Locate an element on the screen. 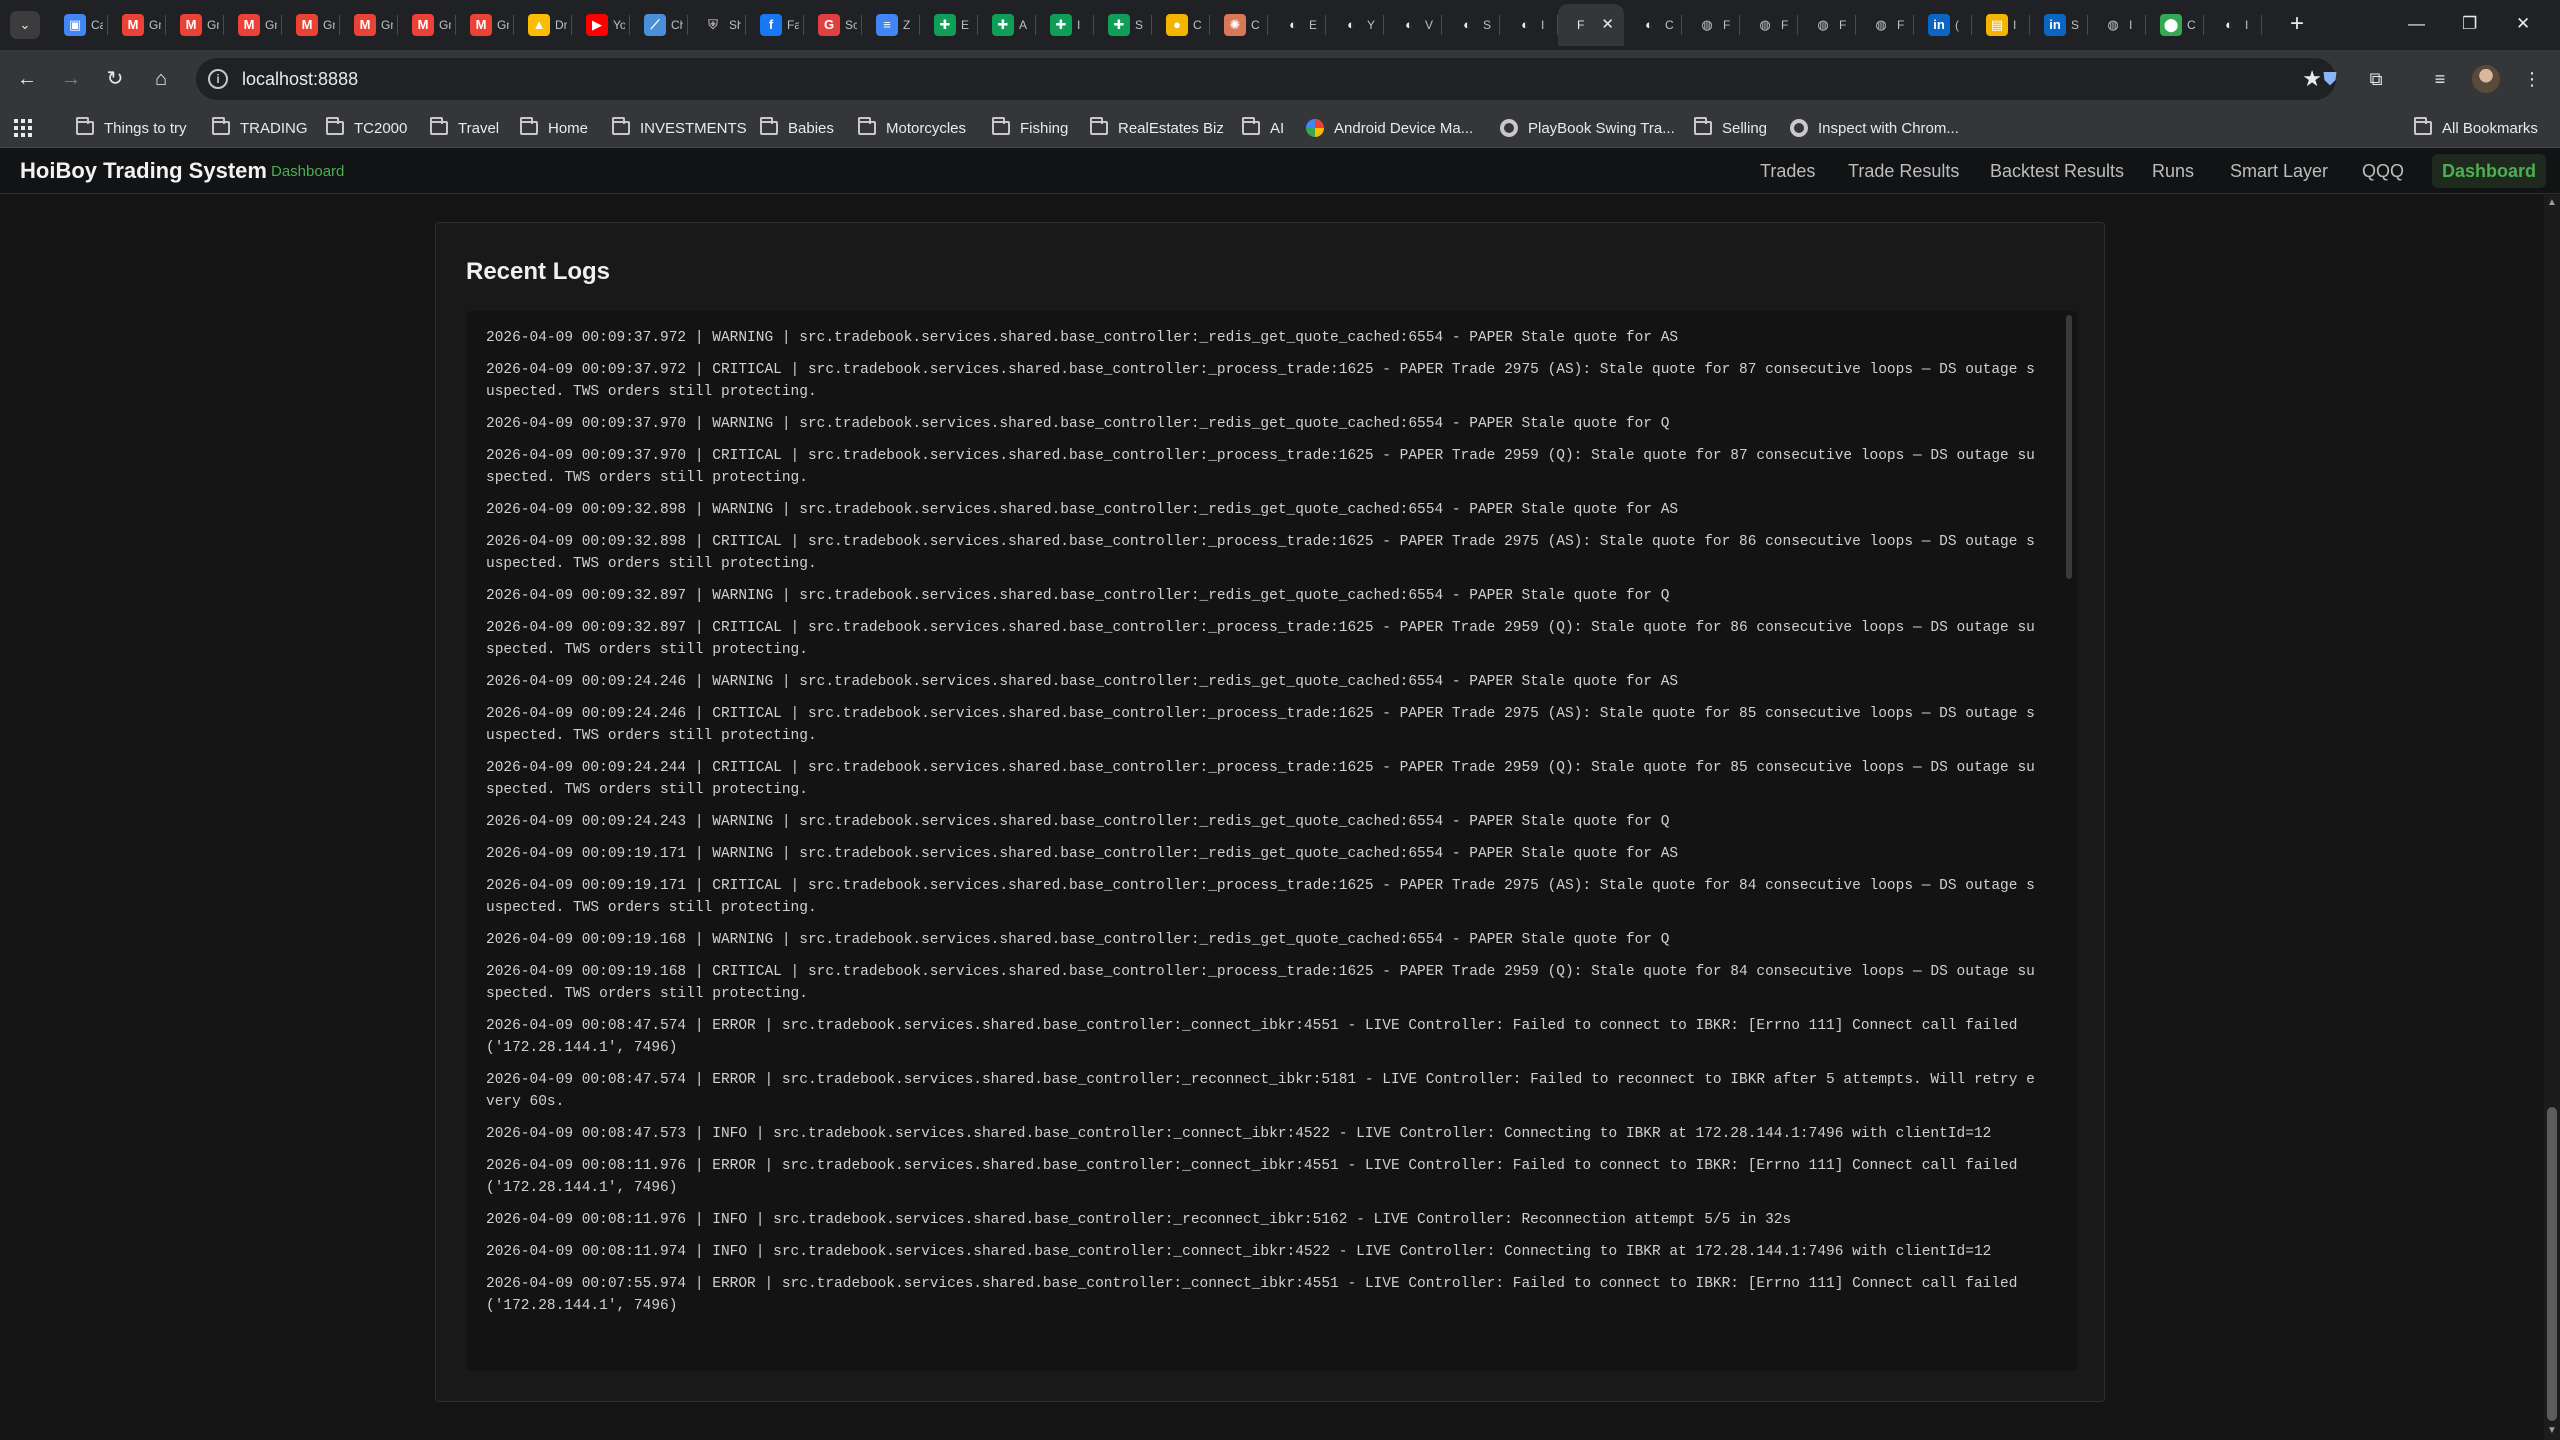 The width and height of the screenshot is (2560, 1440). facebook-icon: f is located at coordinates (771, 25).